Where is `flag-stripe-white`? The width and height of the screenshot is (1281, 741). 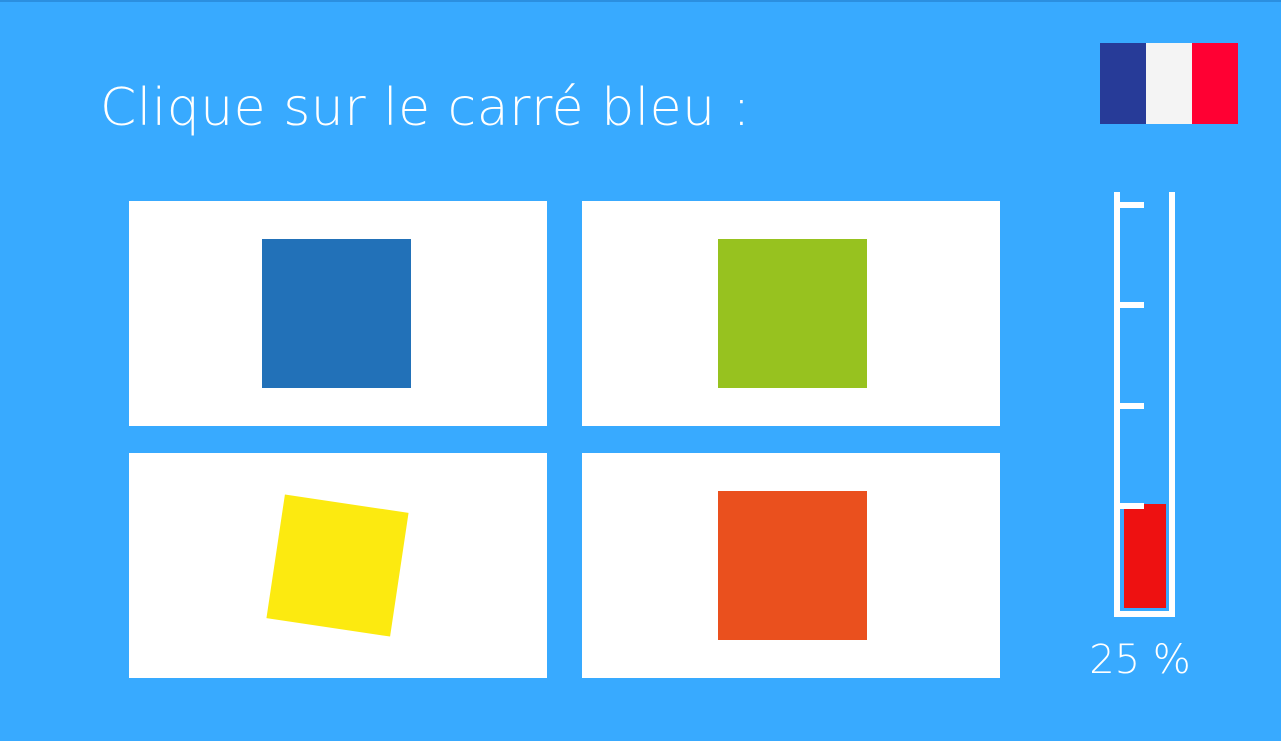 flag-stripe-white is located at coordinates (1169, 83).